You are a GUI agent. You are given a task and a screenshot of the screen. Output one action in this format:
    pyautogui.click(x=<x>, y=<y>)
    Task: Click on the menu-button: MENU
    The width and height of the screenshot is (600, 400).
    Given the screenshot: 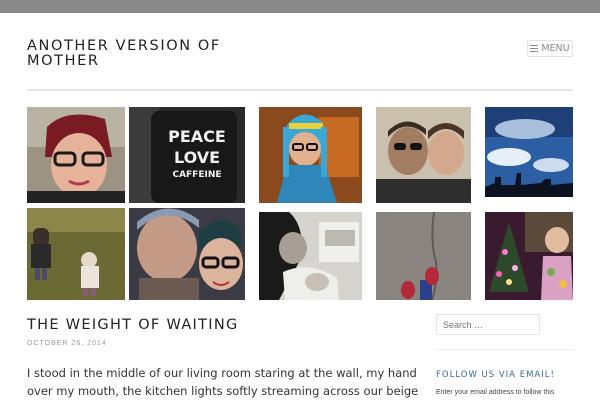 What is the action you would take?
    pyautogui.click(x=550, y=48)
    